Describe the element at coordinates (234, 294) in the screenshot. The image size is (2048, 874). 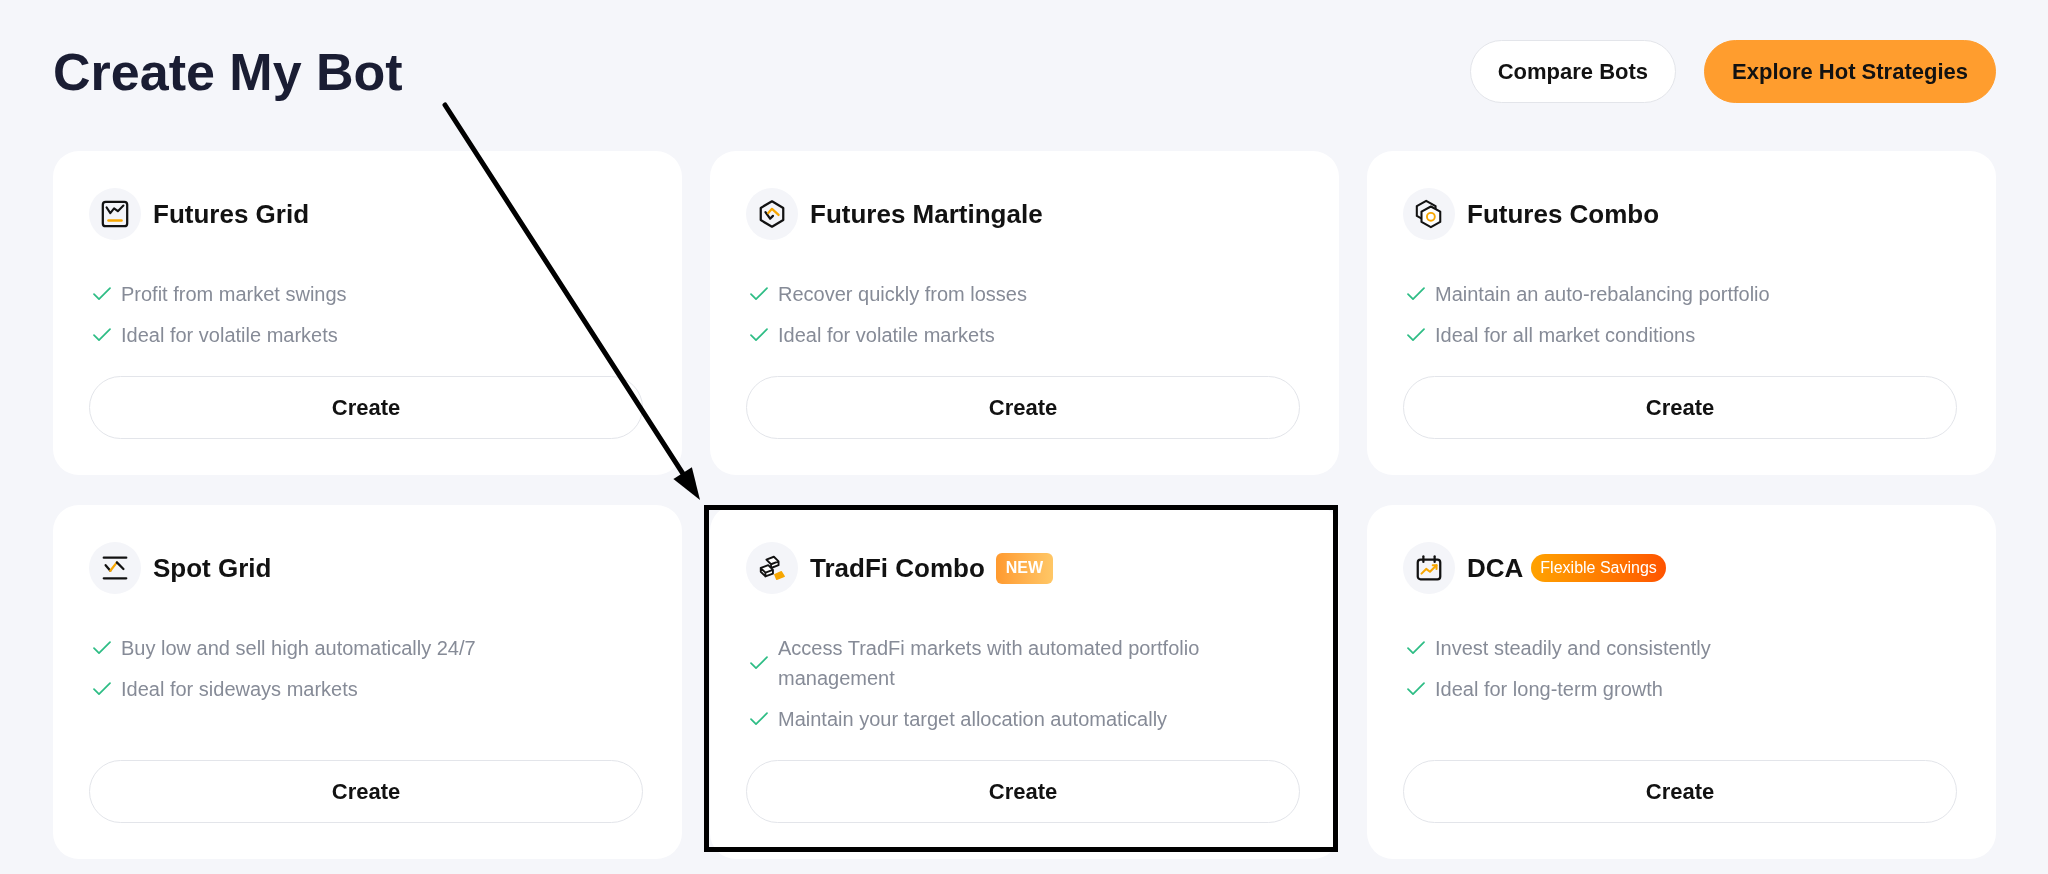
I see `feature-text: Profit from market swings` at that location.